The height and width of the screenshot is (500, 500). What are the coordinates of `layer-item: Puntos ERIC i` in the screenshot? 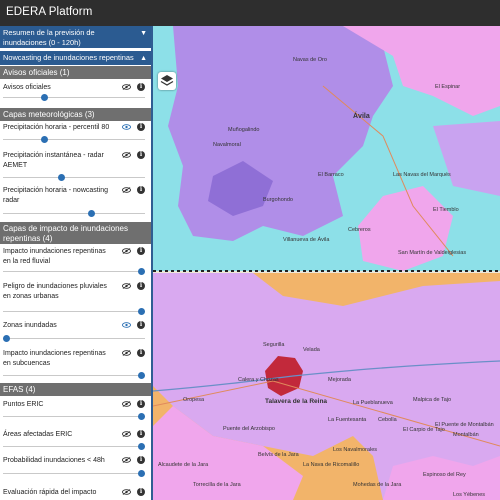 It's located at (75, 413).